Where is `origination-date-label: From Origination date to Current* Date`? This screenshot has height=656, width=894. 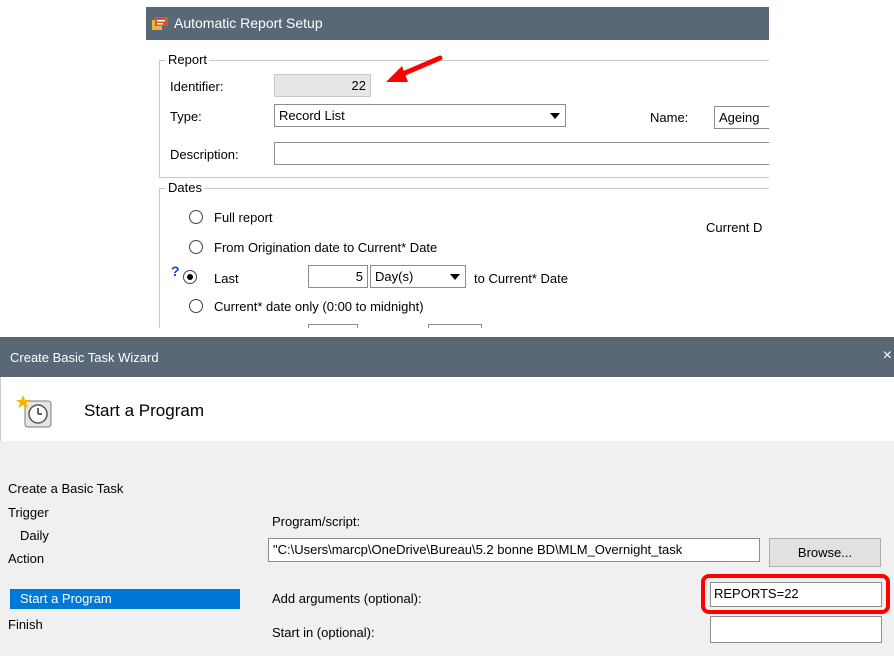 origination-date-label: From Origination date to Current* Date is located at coordinates (326, 247).